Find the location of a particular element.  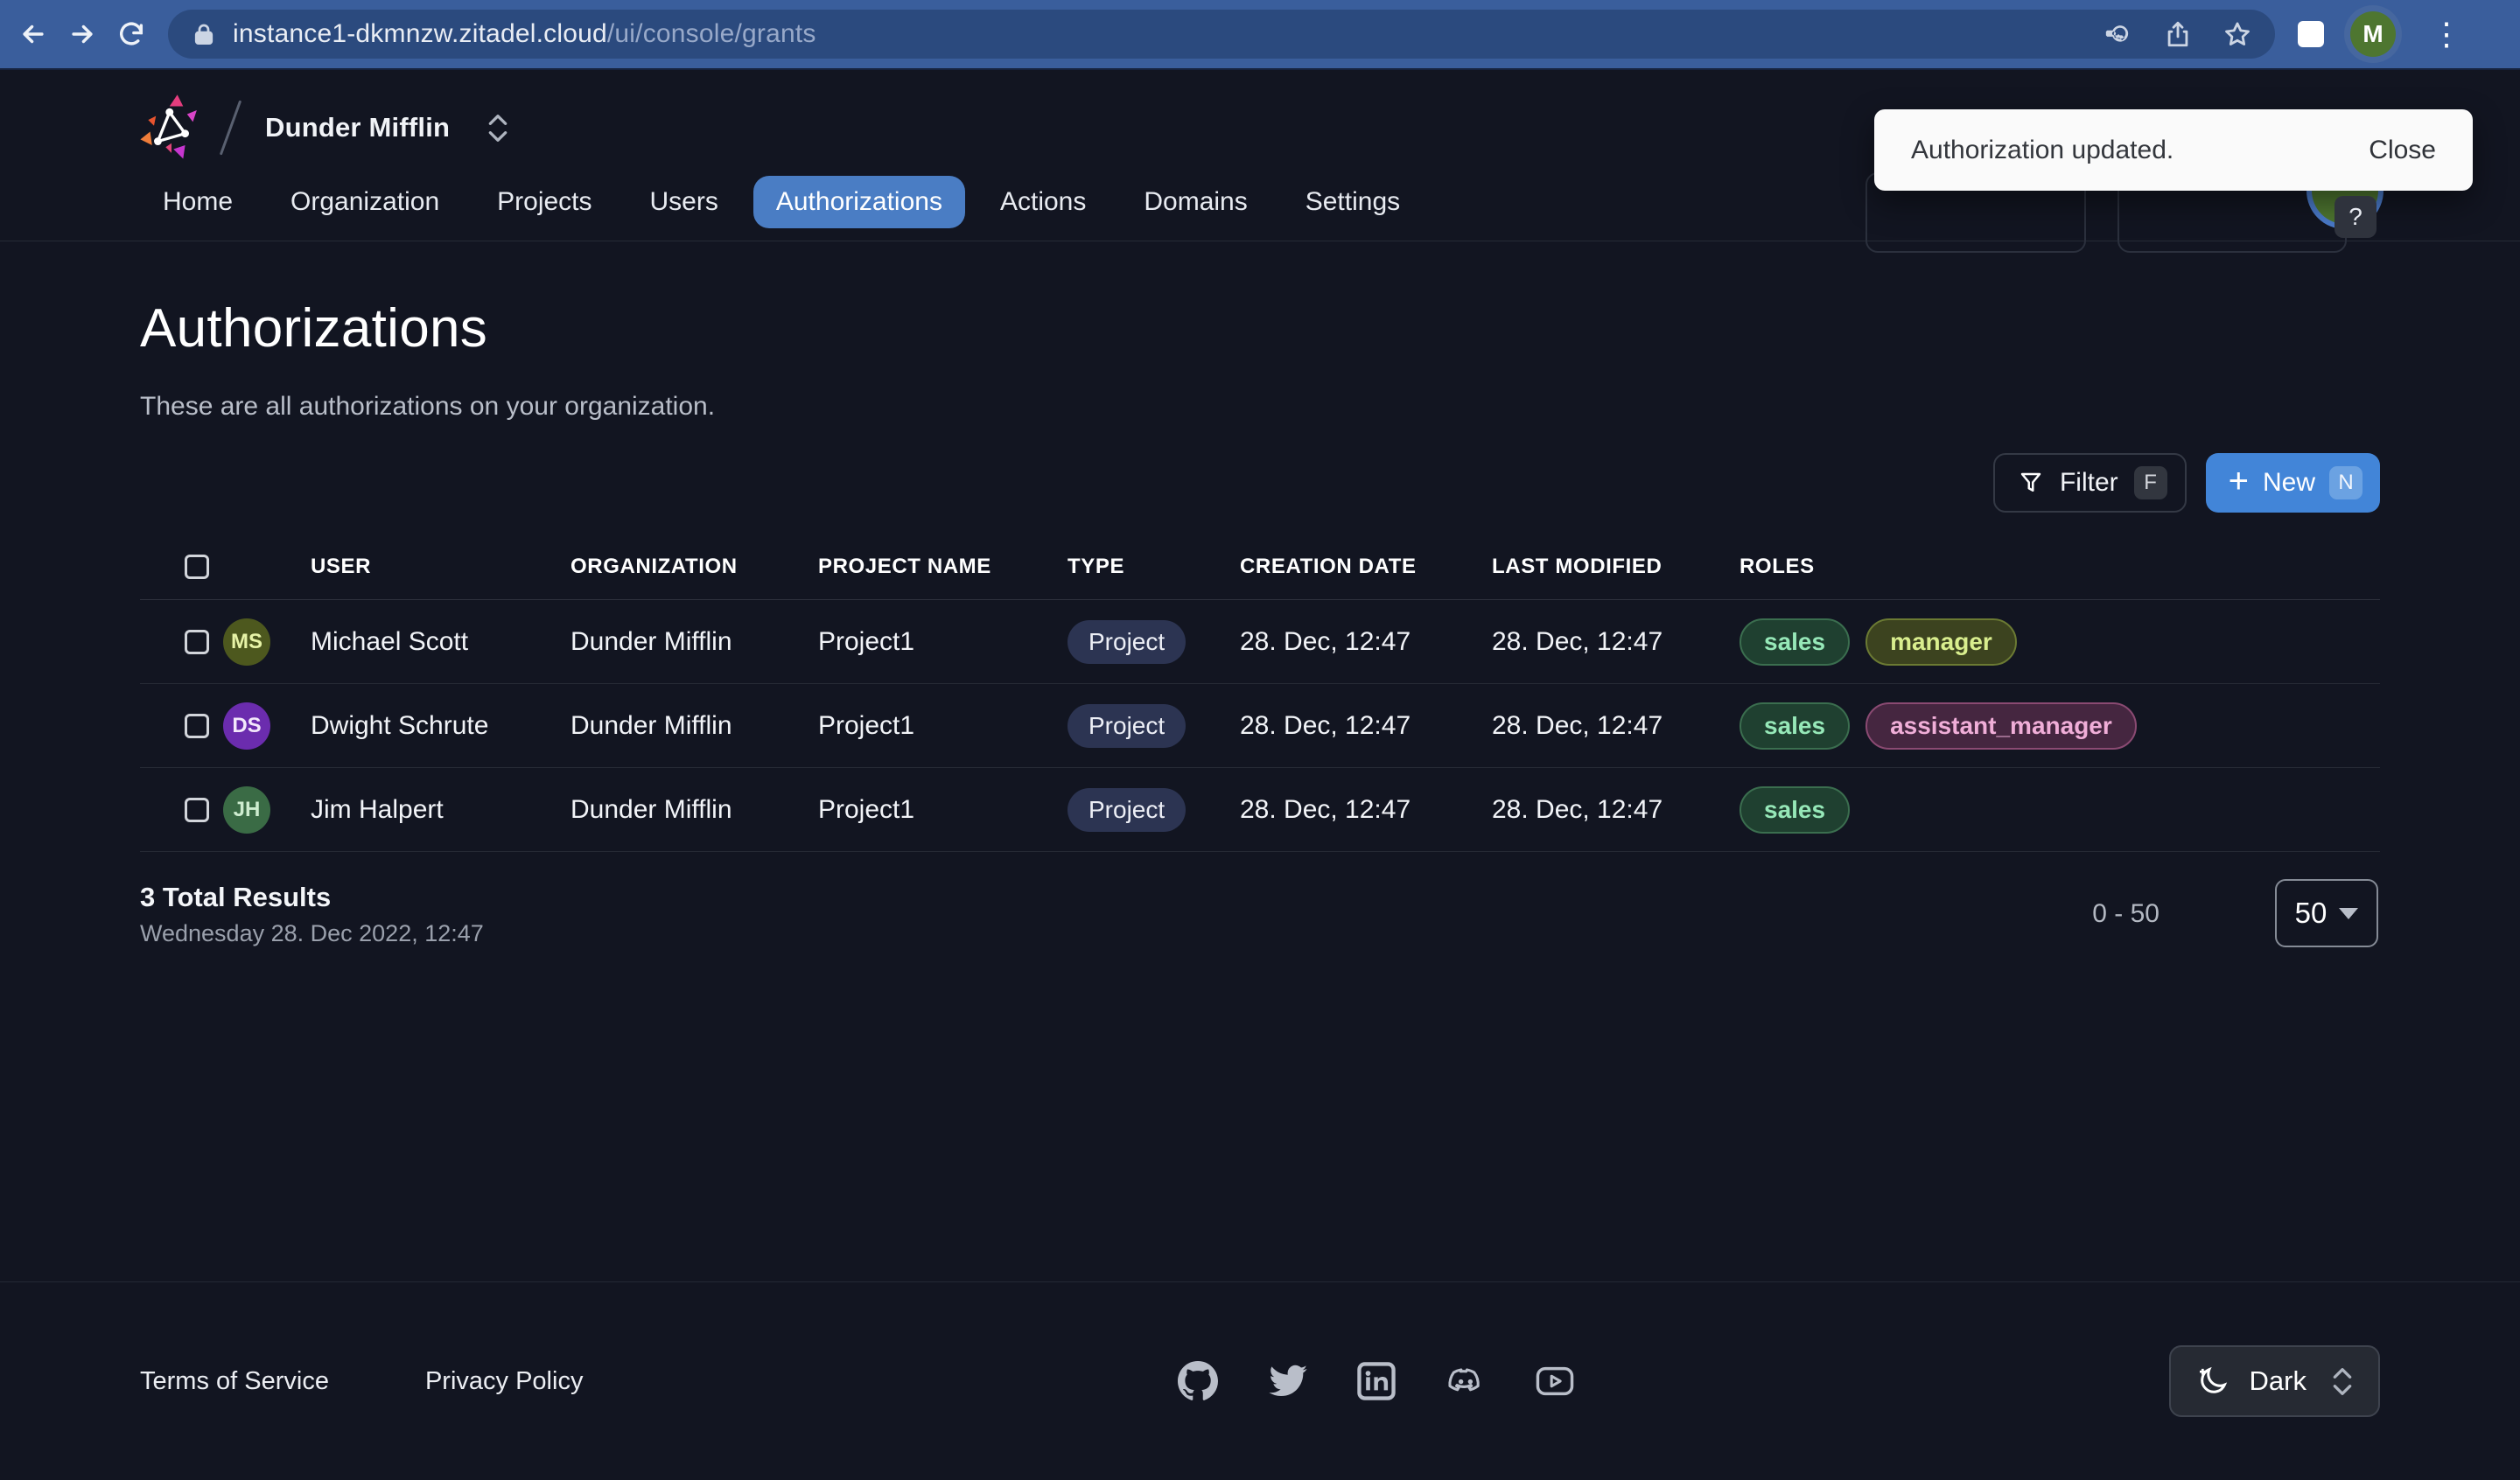

column-organization: ORGANIZATION is located at coordinates (654, 566).